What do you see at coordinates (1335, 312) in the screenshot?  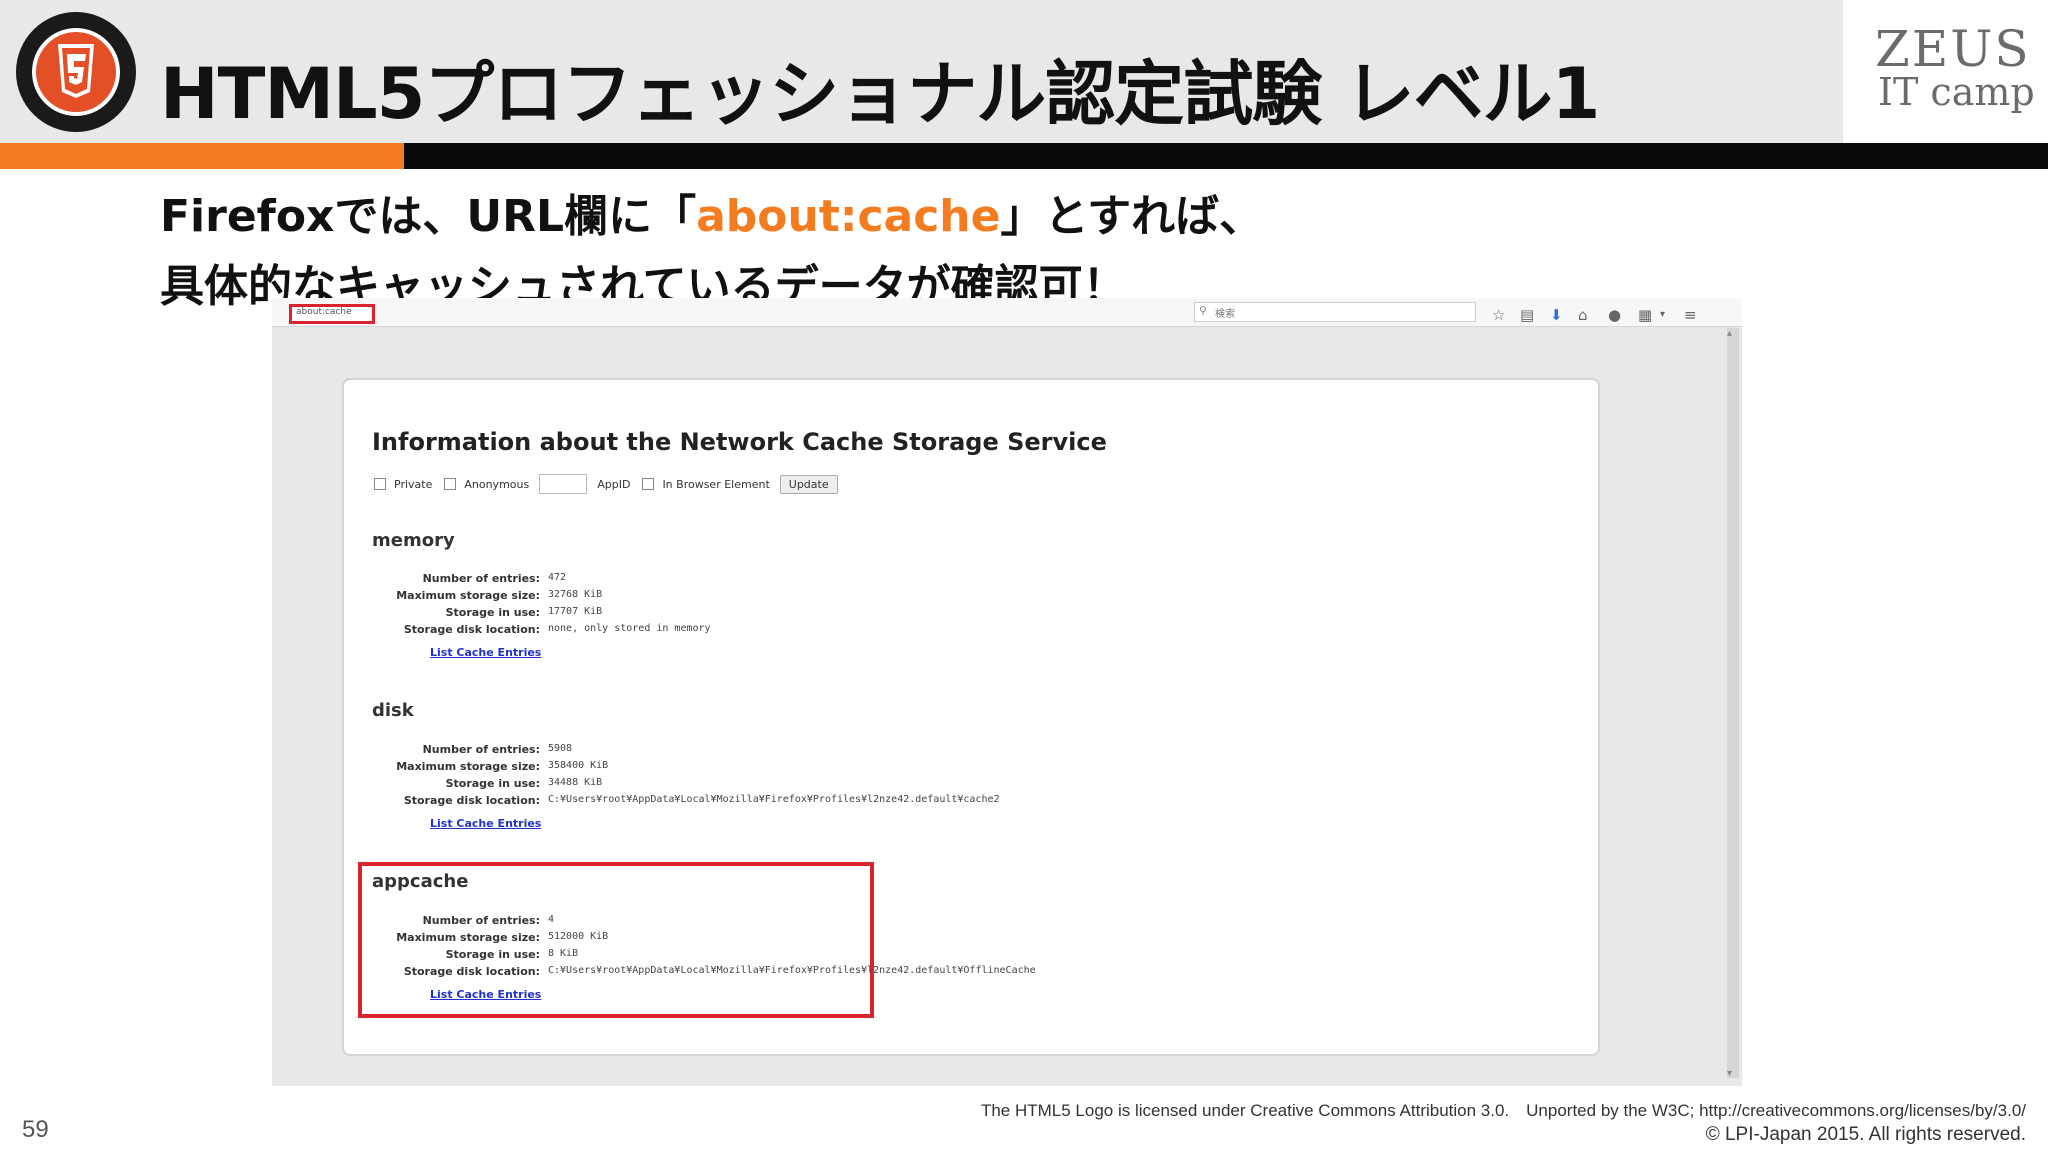 I see `search-input: ⚲ 検索` at bounding box center [1335, 312].